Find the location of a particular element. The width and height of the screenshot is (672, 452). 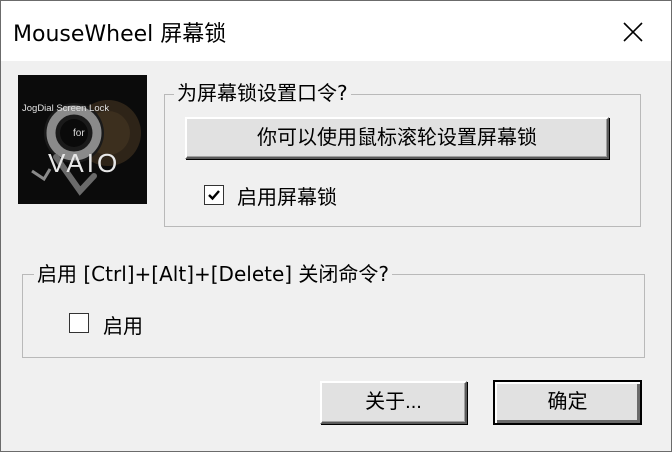

logo-for-text: for is located at coordinates (79, 133).